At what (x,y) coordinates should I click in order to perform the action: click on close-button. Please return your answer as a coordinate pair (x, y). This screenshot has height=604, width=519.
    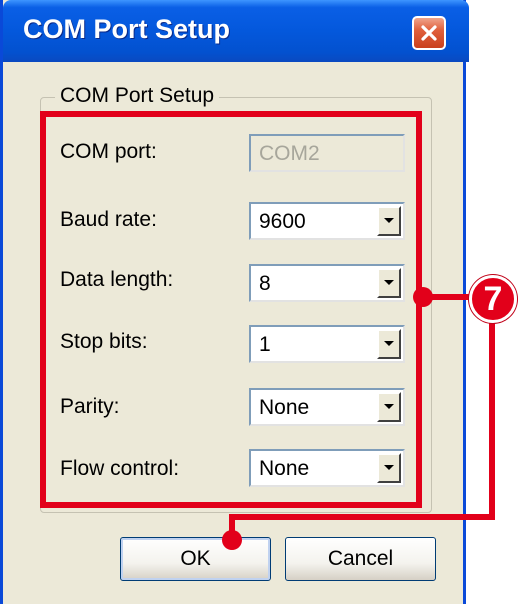
    Looking at the image, I should click on (429, 33).